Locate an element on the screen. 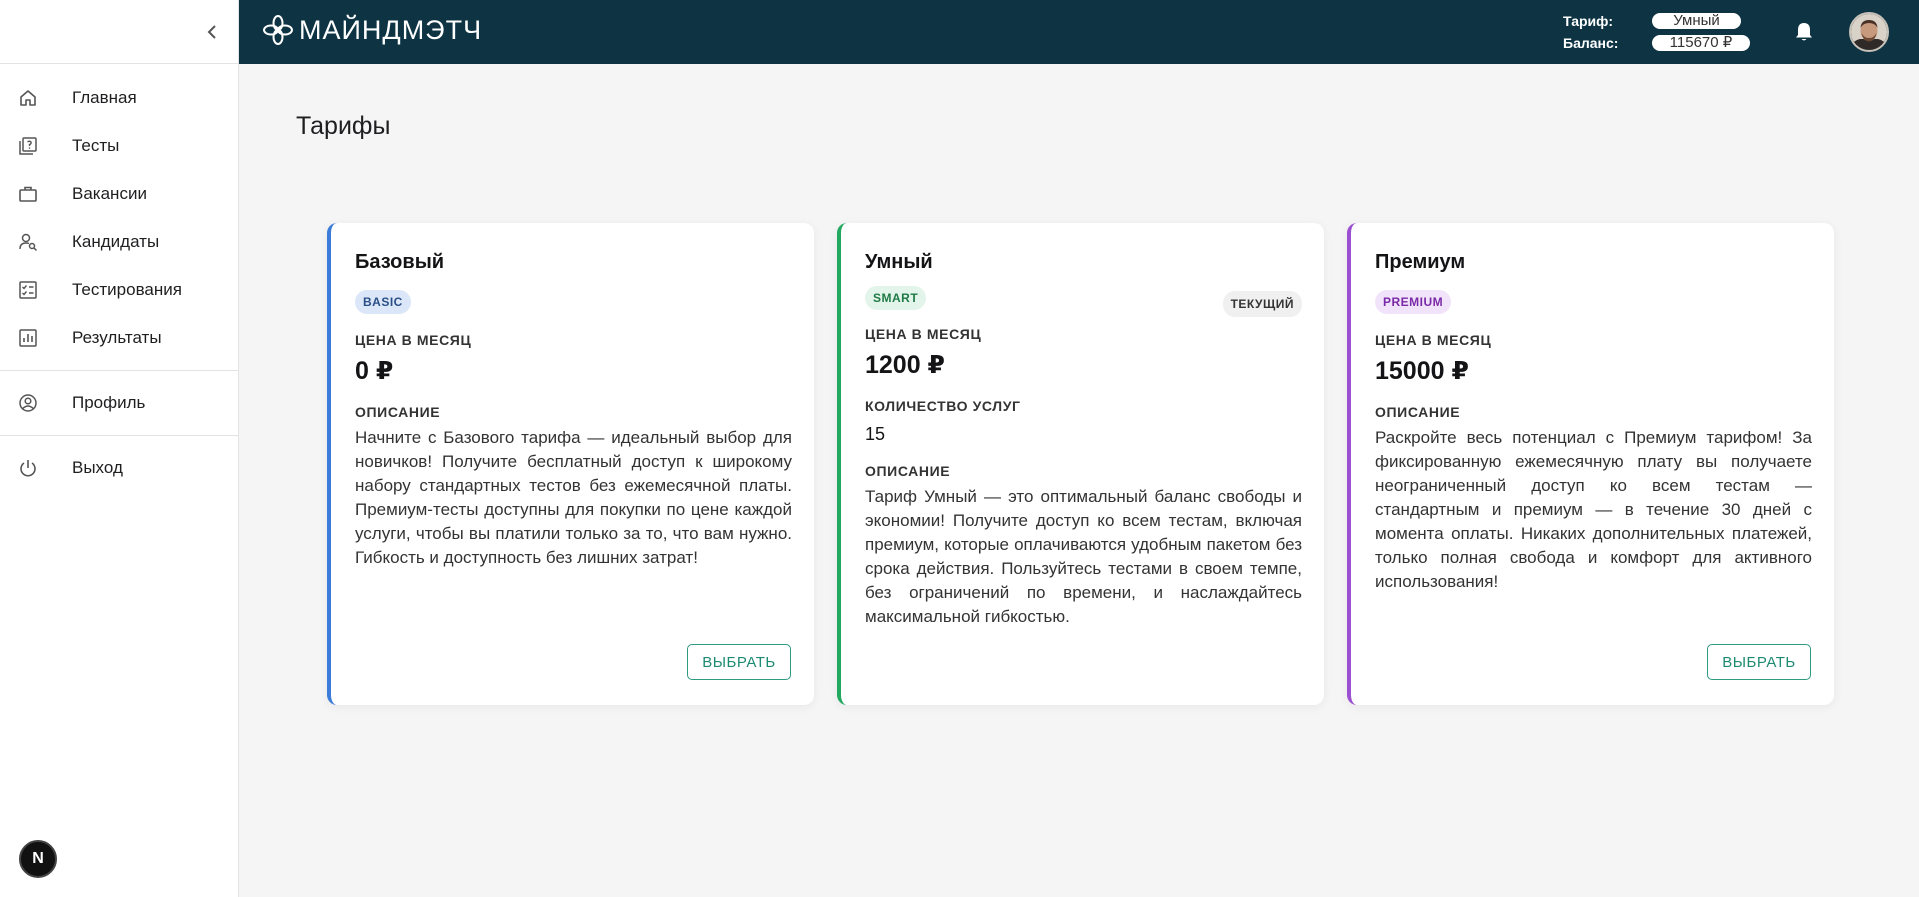  briefcase-icon is located at coordinates (28, 194).